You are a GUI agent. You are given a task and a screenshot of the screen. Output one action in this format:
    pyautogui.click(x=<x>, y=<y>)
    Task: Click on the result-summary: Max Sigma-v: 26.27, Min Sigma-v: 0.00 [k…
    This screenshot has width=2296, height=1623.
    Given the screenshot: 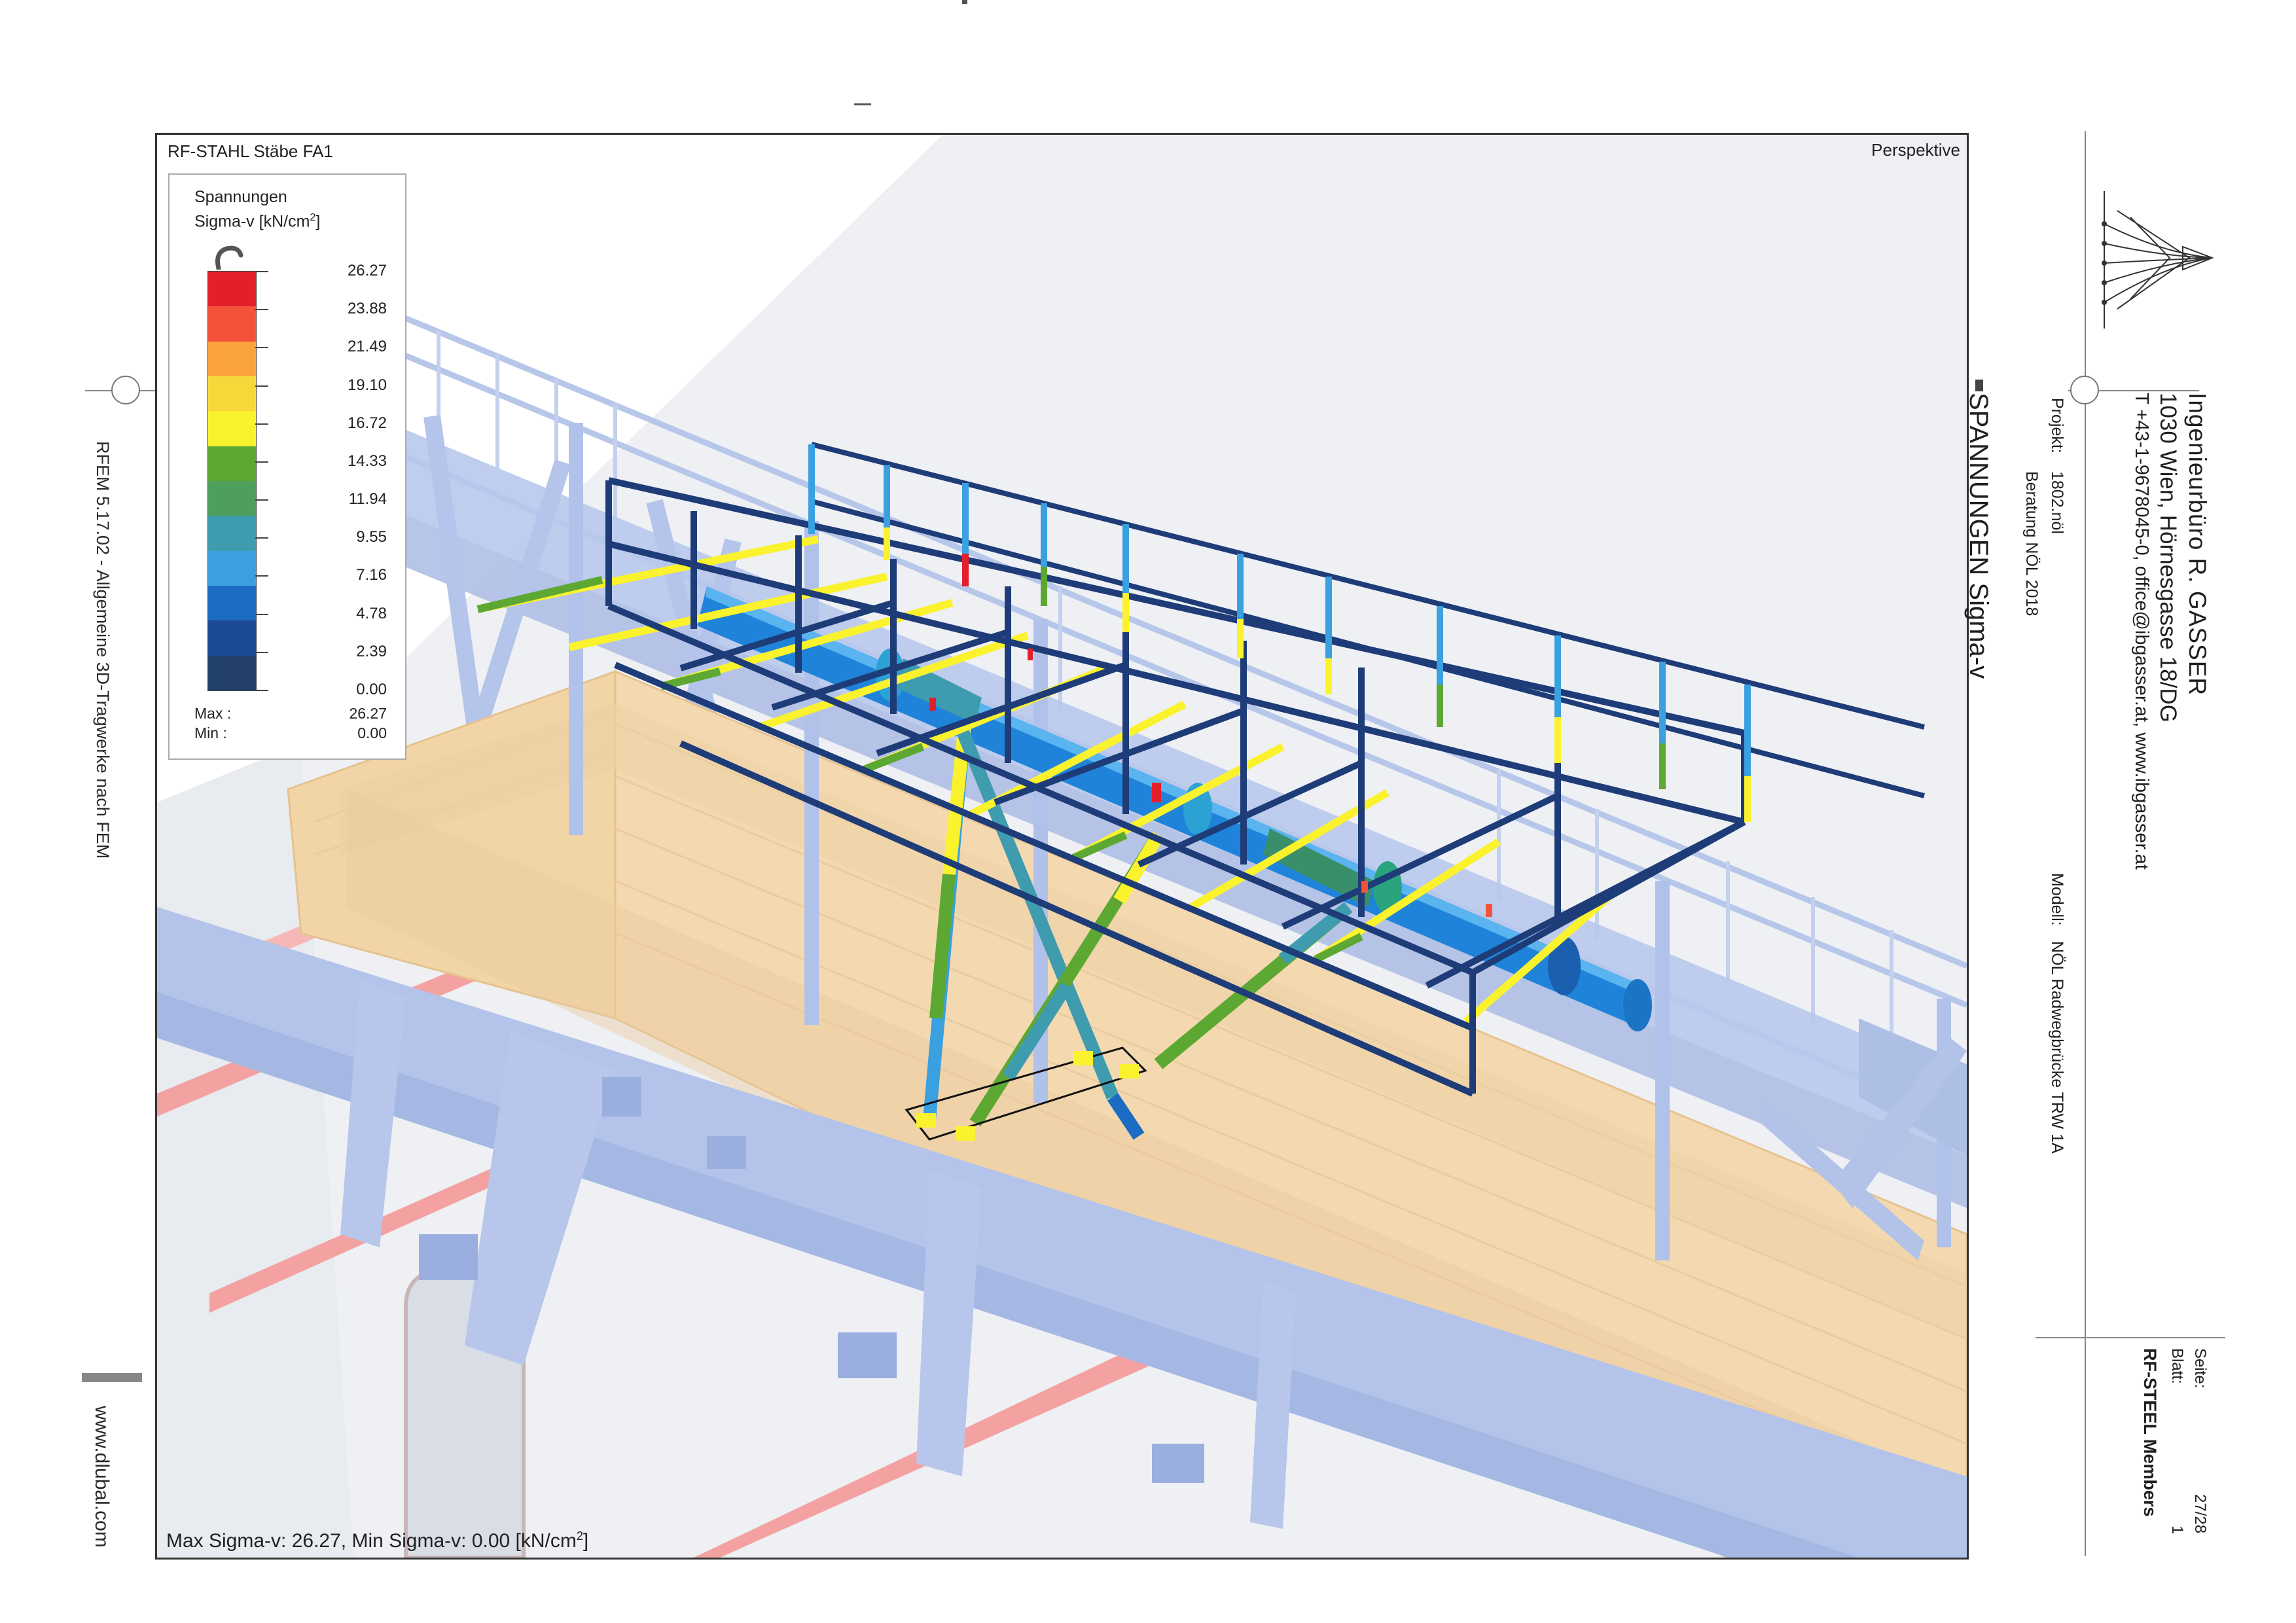 What is the action you would take?
    pyautogui.click(x=377, y=1540)
    